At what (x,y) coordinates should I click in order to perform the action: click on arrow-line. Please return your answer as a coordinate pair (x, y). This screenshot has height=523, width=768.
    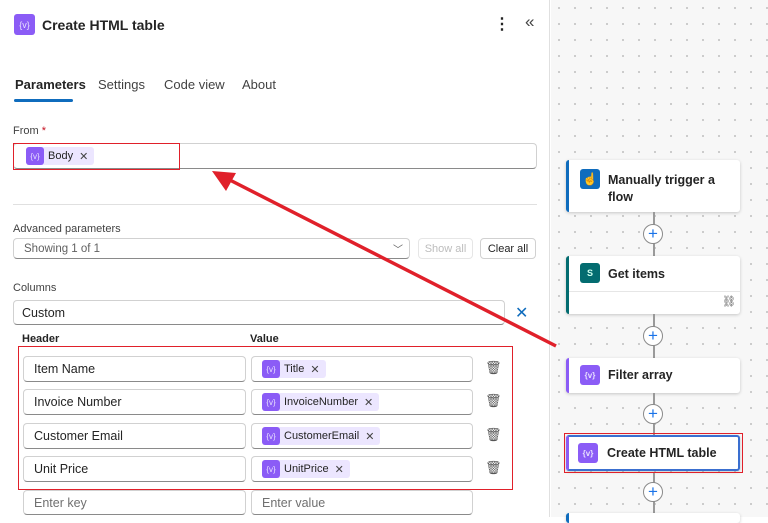
    Looking at the image, I should click on (389, 261).